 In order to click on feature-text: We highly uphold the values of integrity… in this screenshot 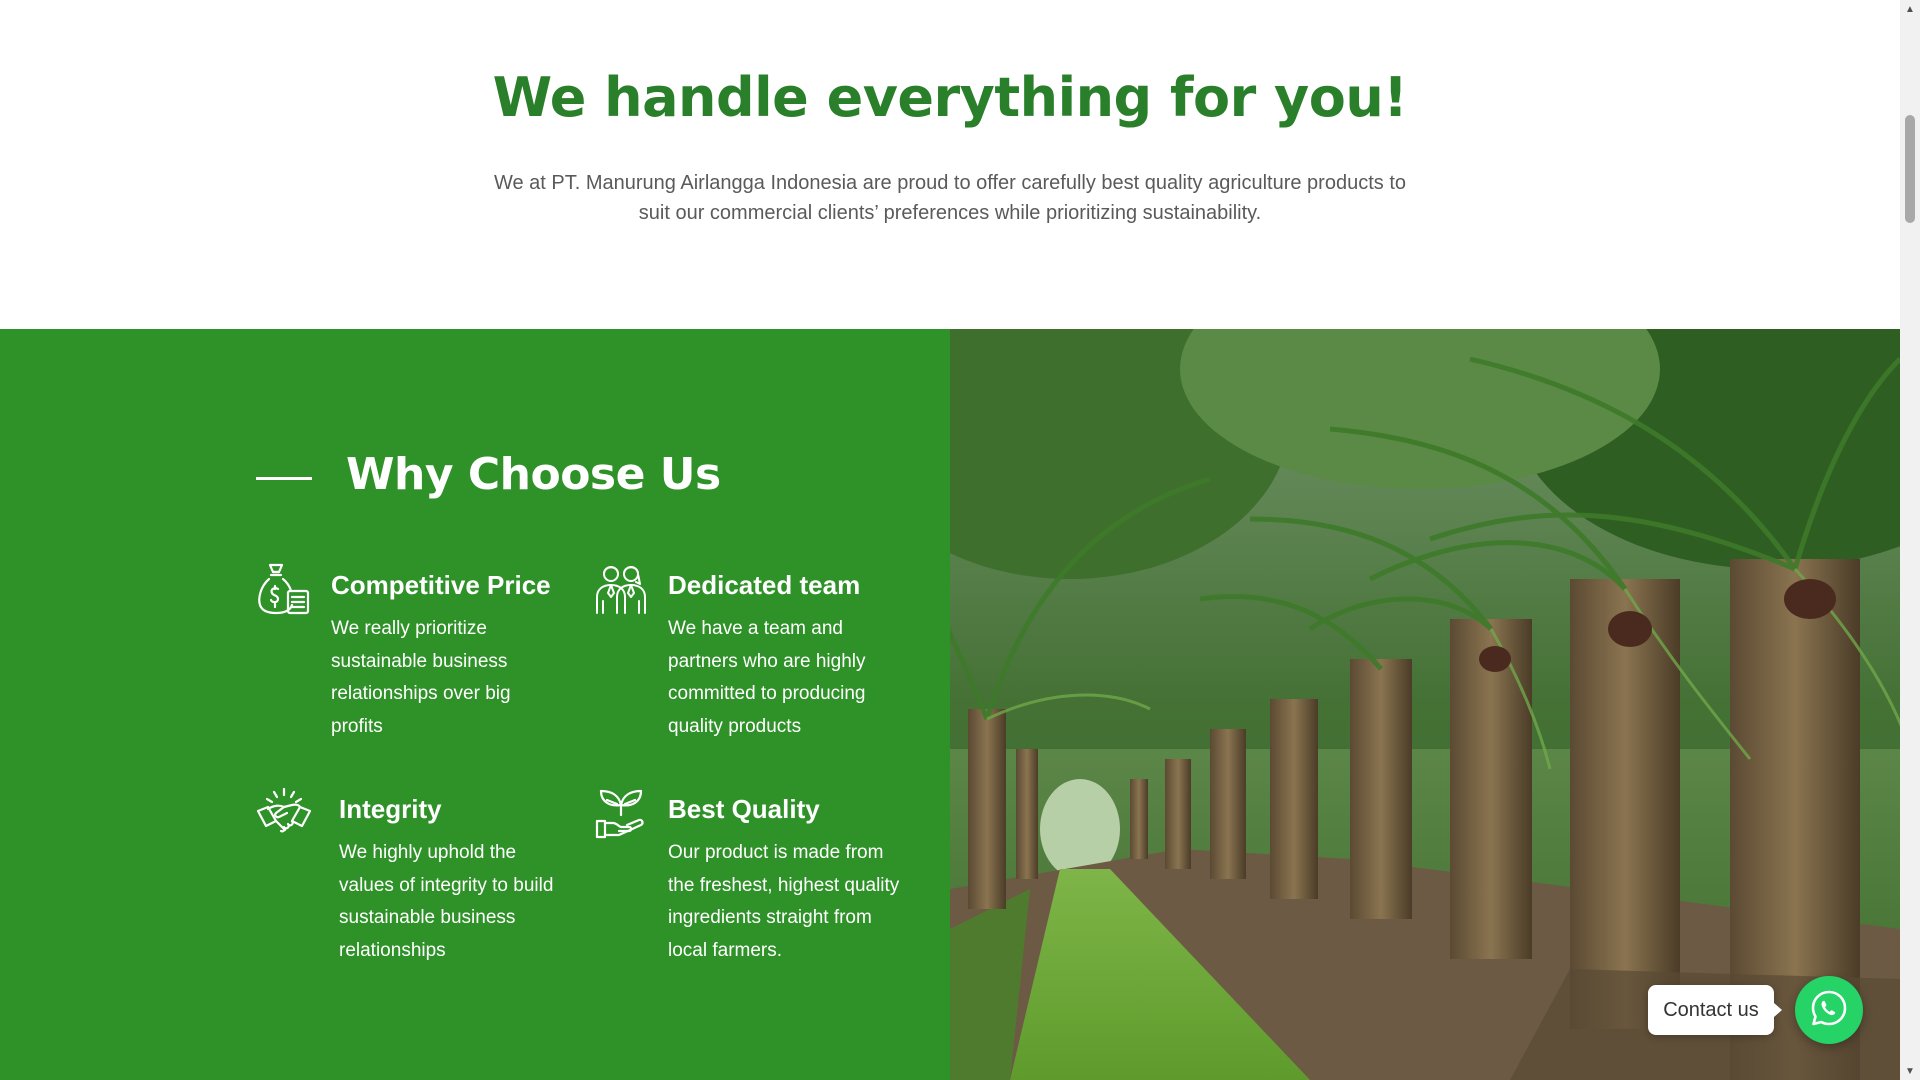, I will do `click(446, 901)`.